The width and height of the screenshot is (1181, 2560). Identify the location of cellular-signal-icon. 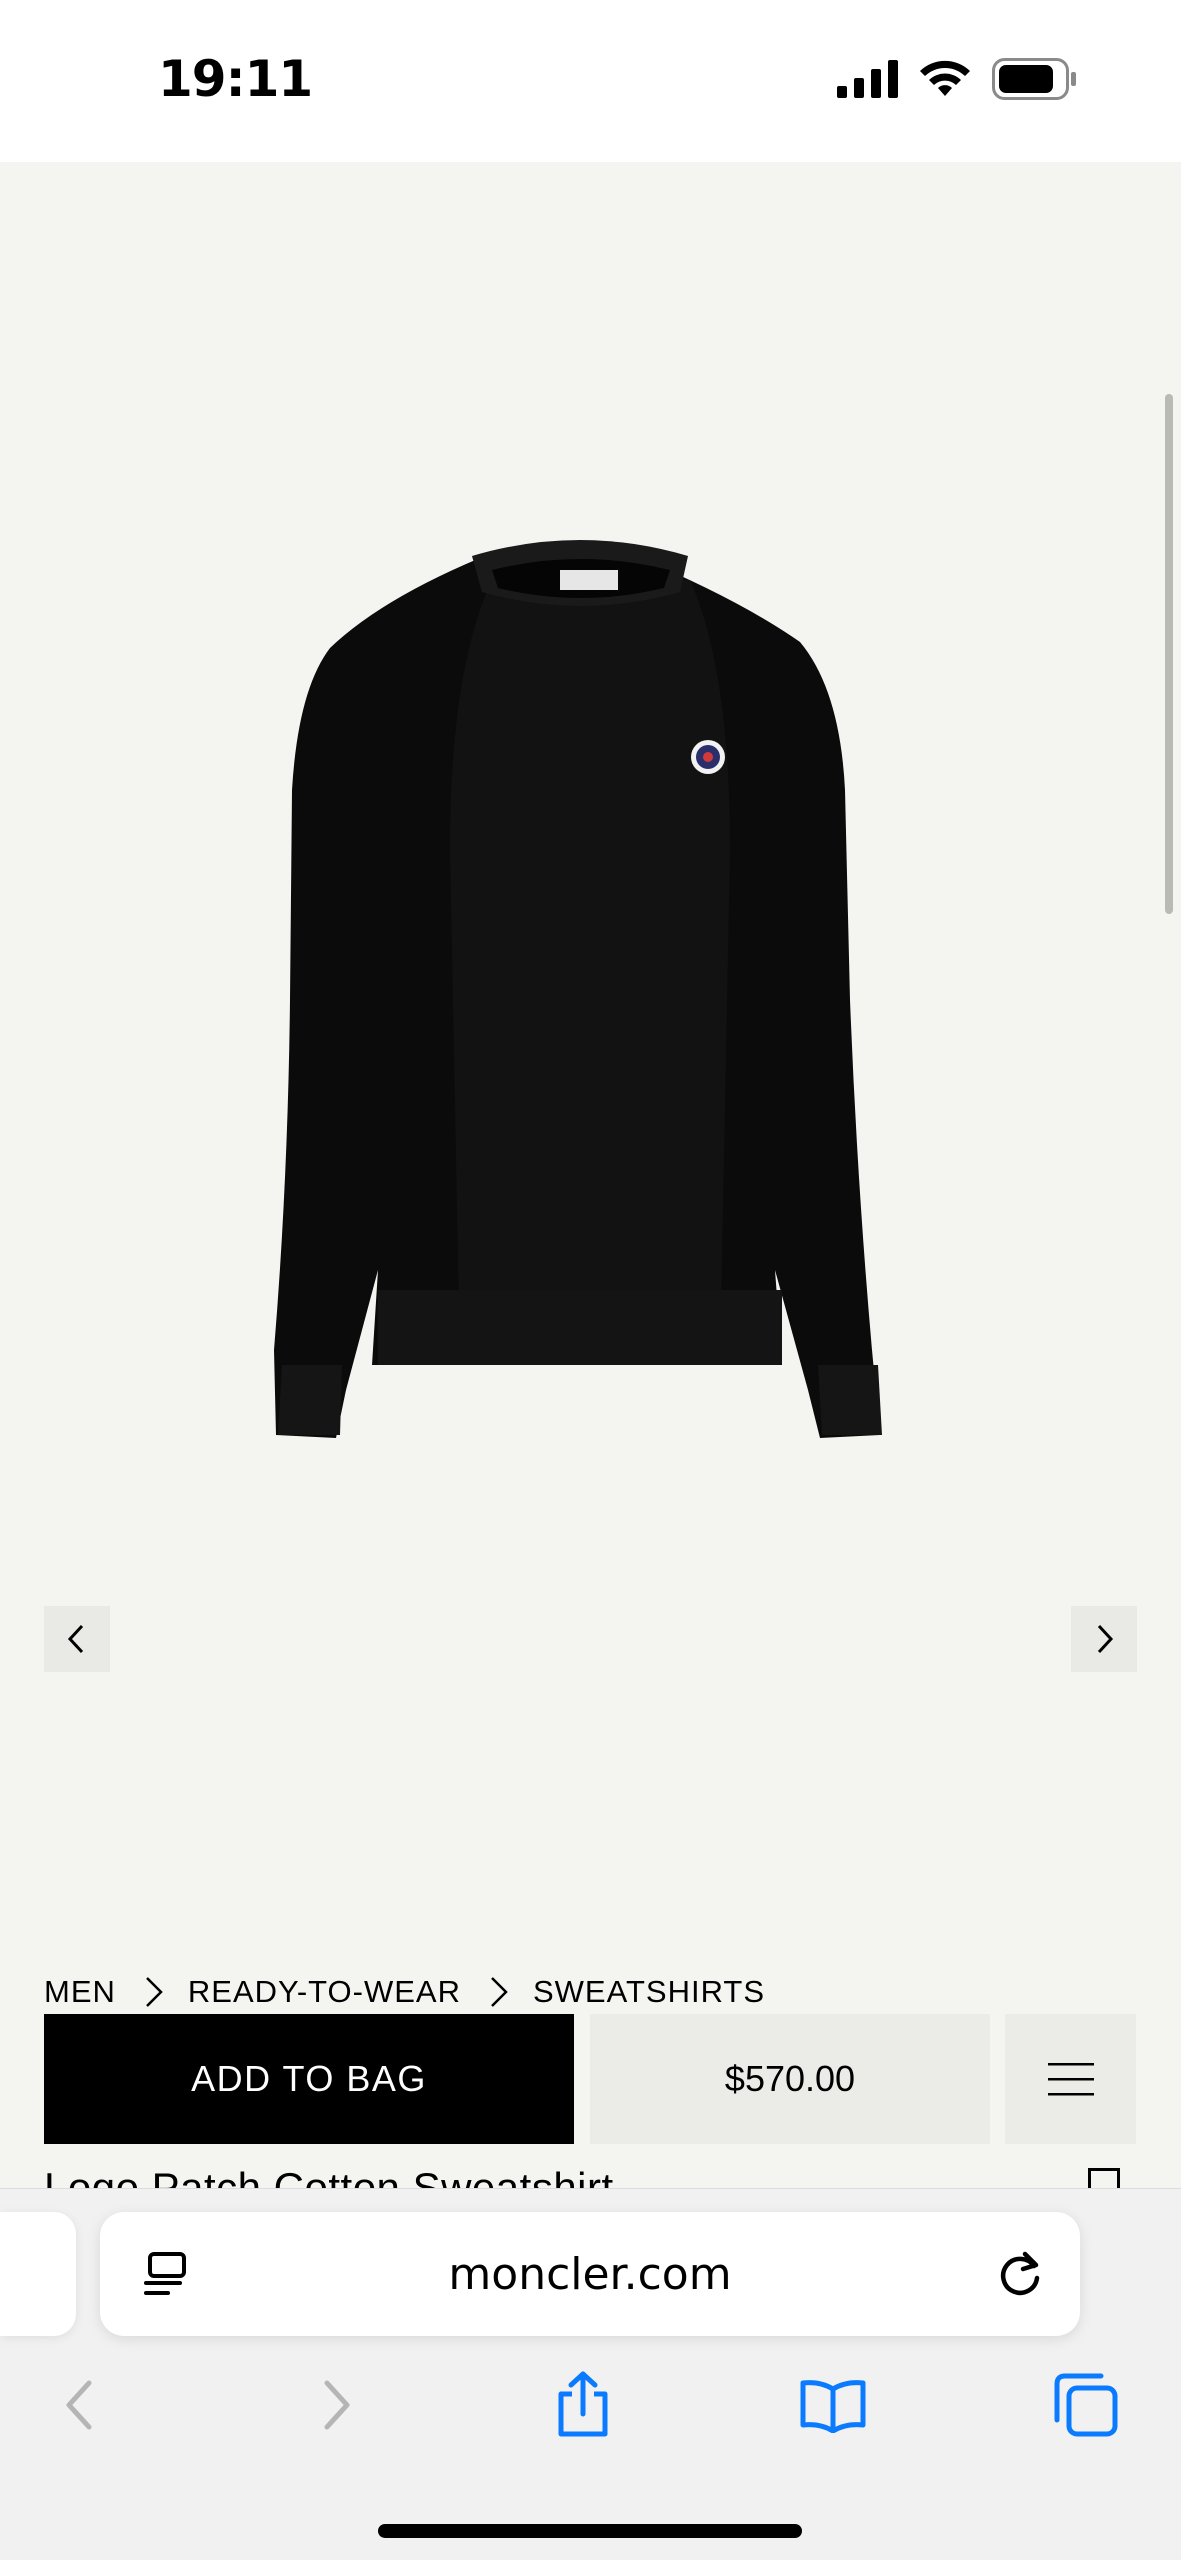
(867, 79).